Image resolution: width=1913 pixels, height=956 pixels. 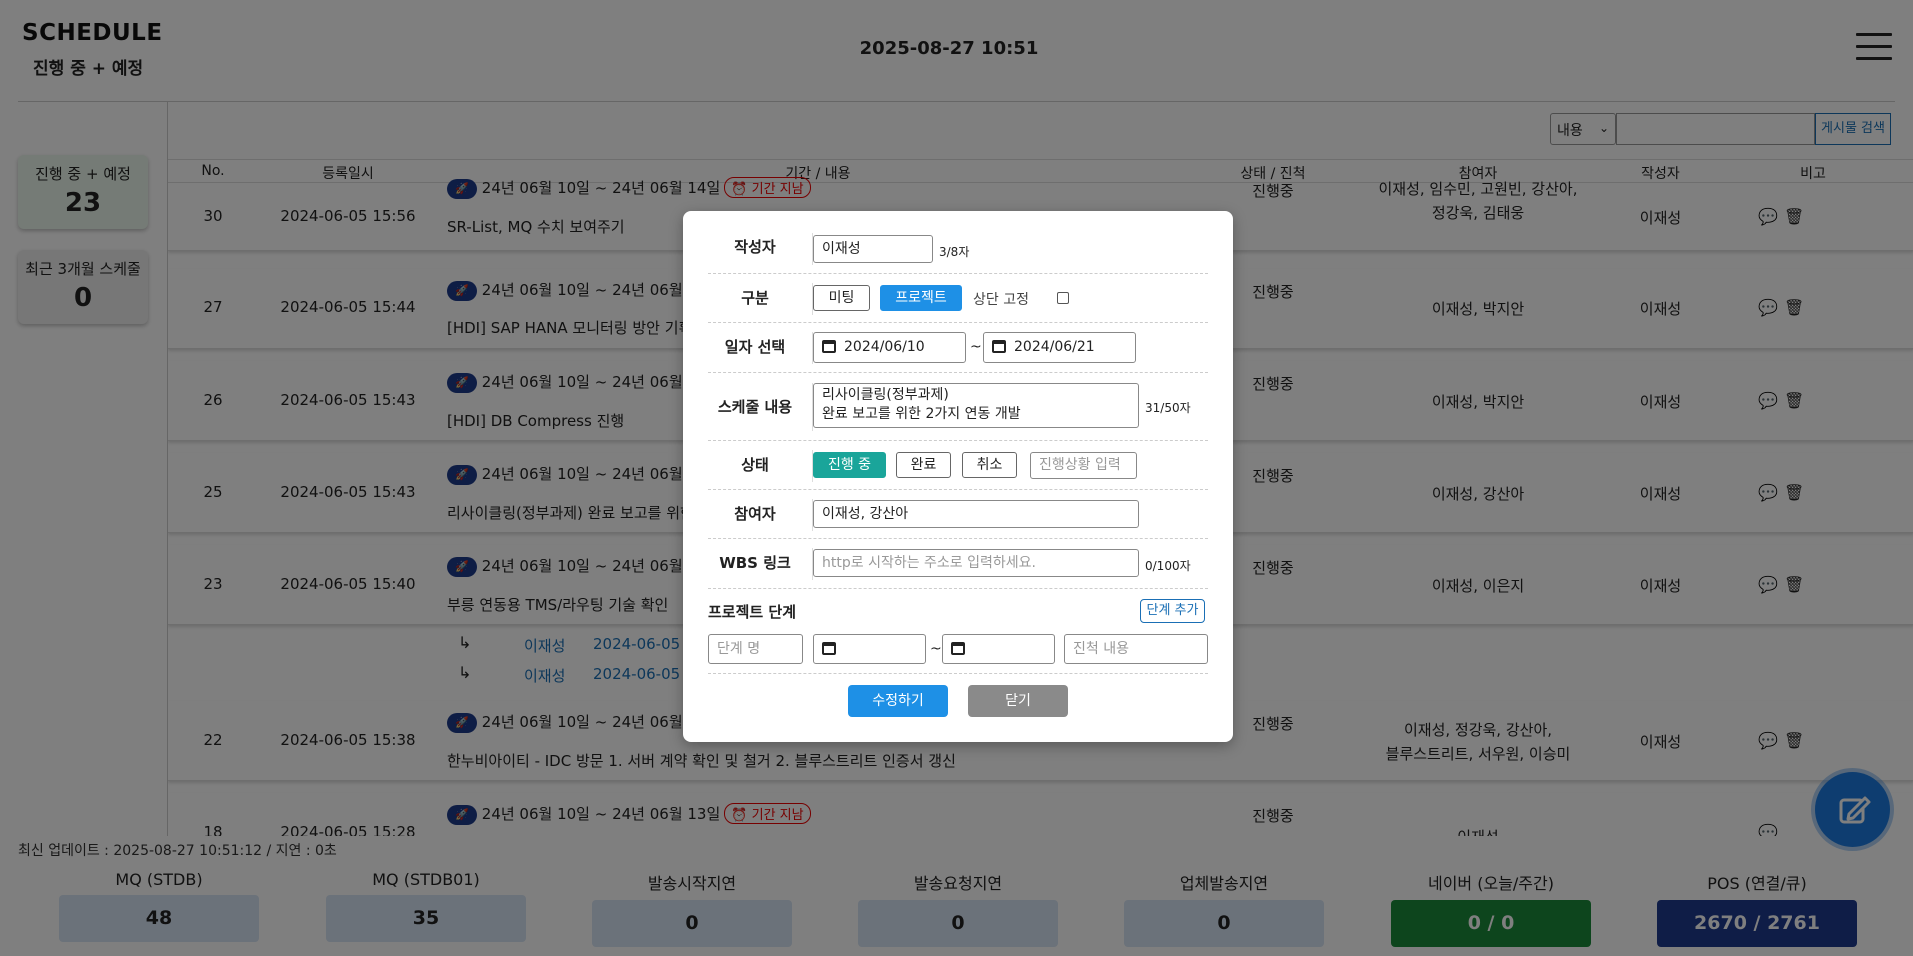 What do you see at coordinates (841, 298) in the screenshot?
I see `type-meeting-button: 미팅` at bounding box center [841, 298].